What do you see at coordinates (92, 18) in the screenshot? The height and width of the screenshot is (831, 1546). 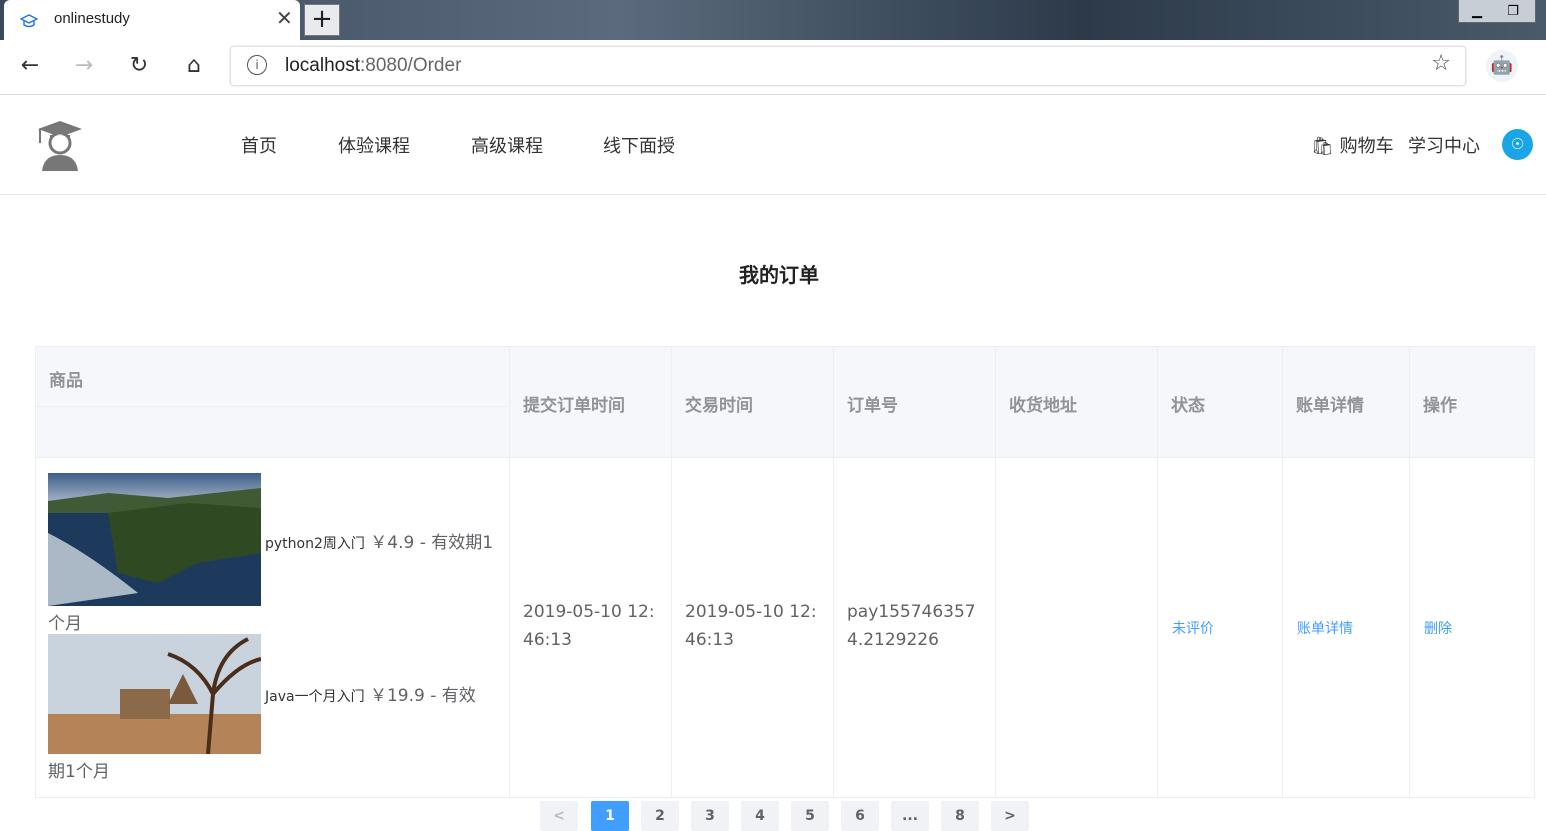 I see `tab-title: onlinestudy` at bounding box center [92, 18].